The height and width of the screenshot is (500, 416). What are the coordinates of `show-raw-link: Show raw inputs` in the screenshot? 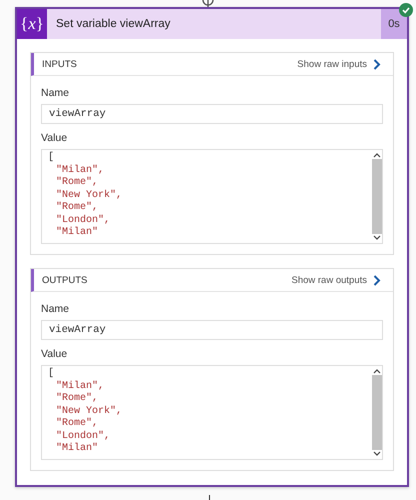 It's located at (339, 64).